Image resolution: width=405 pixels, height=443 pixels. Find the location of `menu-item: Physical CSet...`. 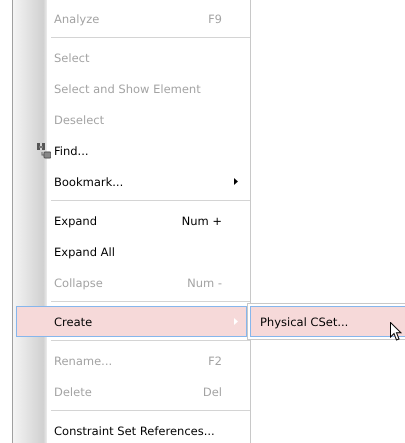

menu-item: Physical CSet... is located at coordinates (327, 321).